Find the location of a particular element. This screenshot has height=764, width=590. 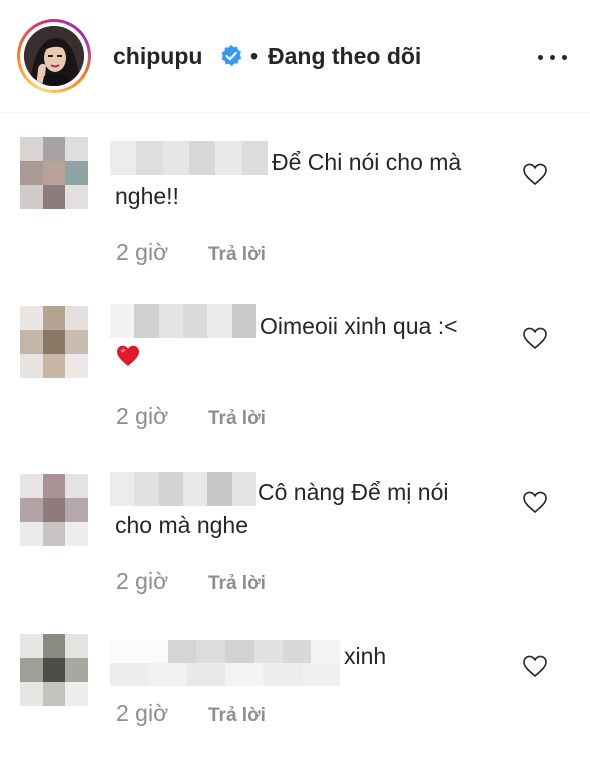

avatar-portrait-icon is located at coordinates (54, 56).